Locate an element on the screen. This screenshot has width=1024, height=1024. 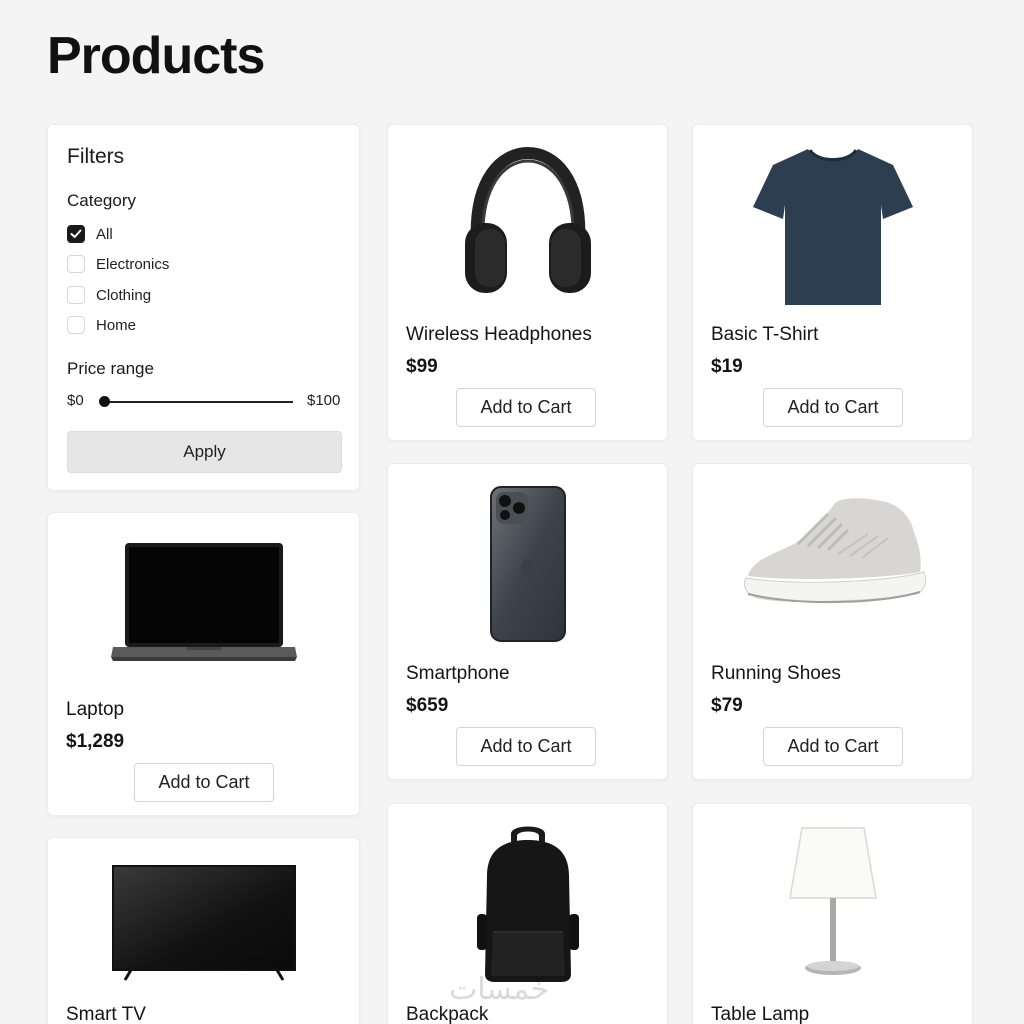
product-card: Laptop $1,289 Add to Cart is located at coordinates (203, 664).